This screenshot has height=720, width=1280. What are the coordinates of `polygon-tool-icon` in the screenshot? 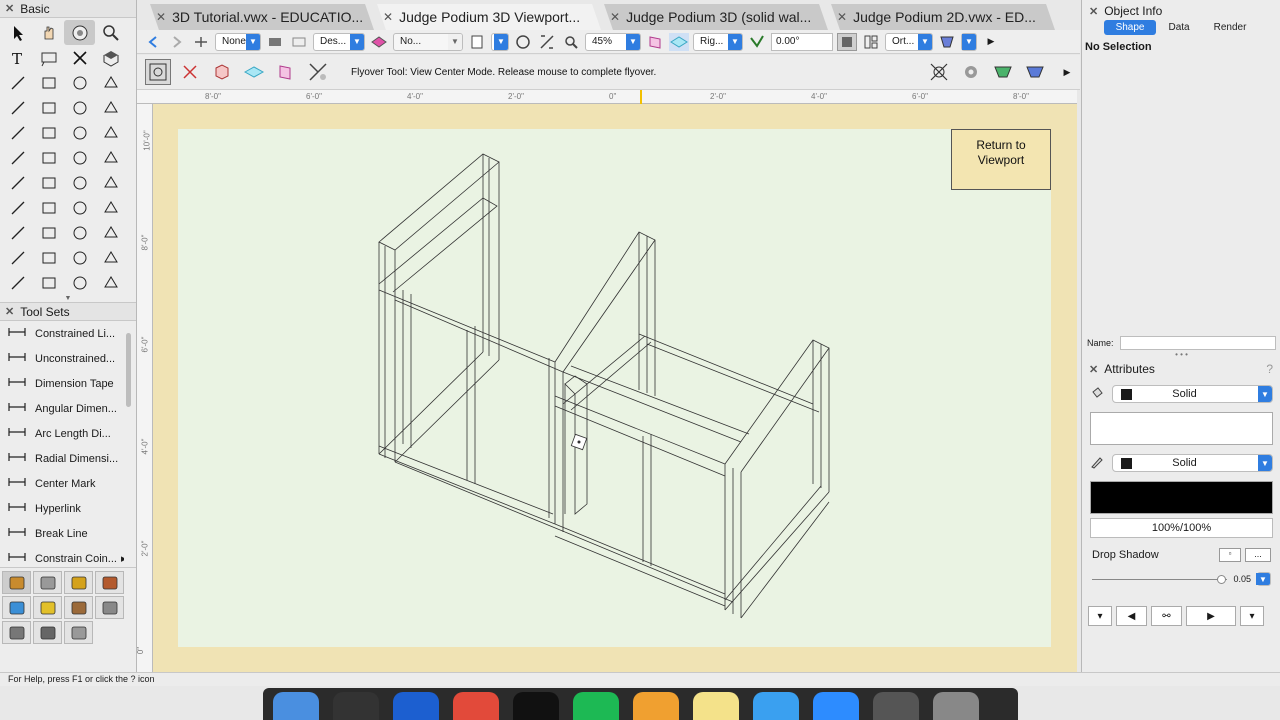 It's located at (48, 132).